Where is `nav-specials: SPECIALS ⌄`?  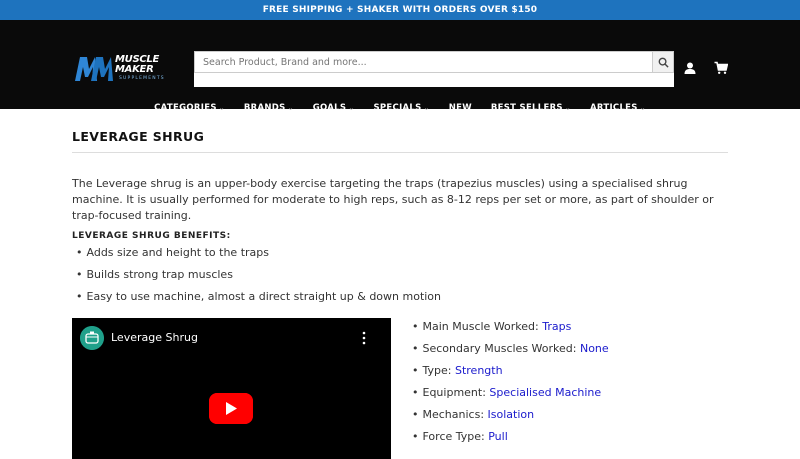
nav-specials: SPECIALS ⌄ is located at coordinates (401, 108).